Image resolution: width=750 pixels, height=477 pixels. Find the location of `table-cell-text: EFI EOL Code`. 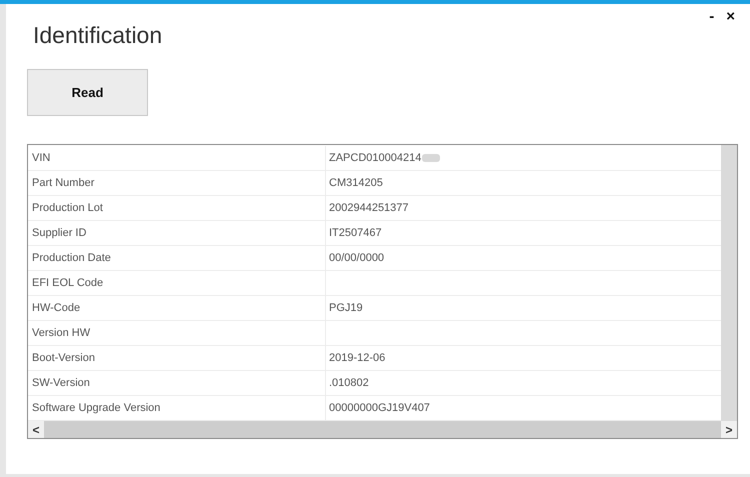

table-cell-text: EFI EOL Code is located at coordinates (67, 283).